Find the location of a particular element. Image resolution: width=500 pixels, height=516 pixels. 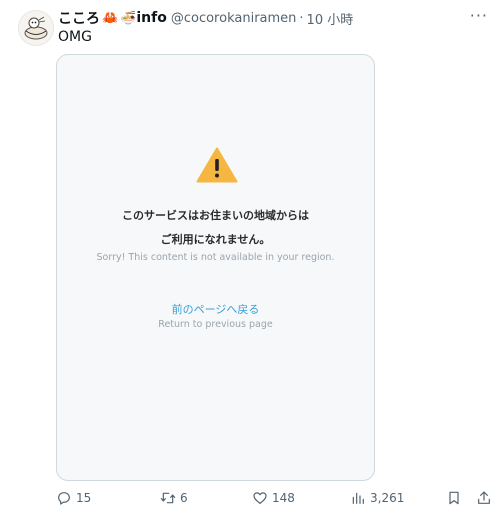

warning-icon is located at coordinates (217, 165).